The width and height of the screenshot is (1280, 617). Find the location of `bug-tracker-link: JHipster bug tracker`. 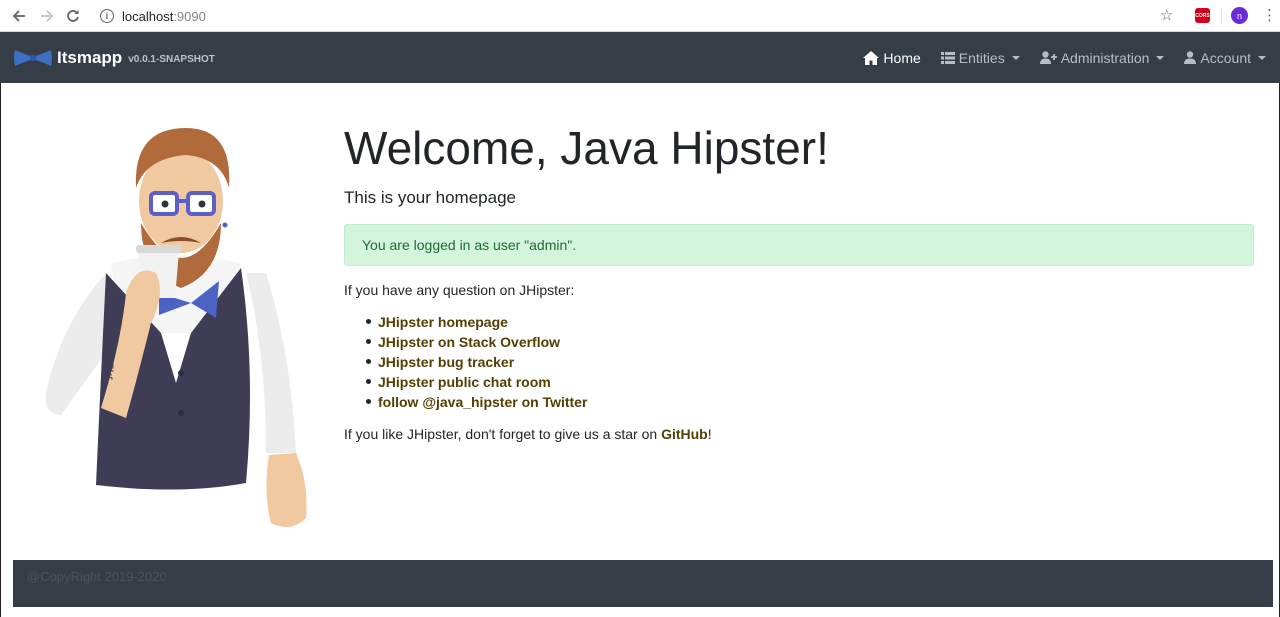

bug-tracker-link: JHipster bug tracker is located at coordinates (446, 362).